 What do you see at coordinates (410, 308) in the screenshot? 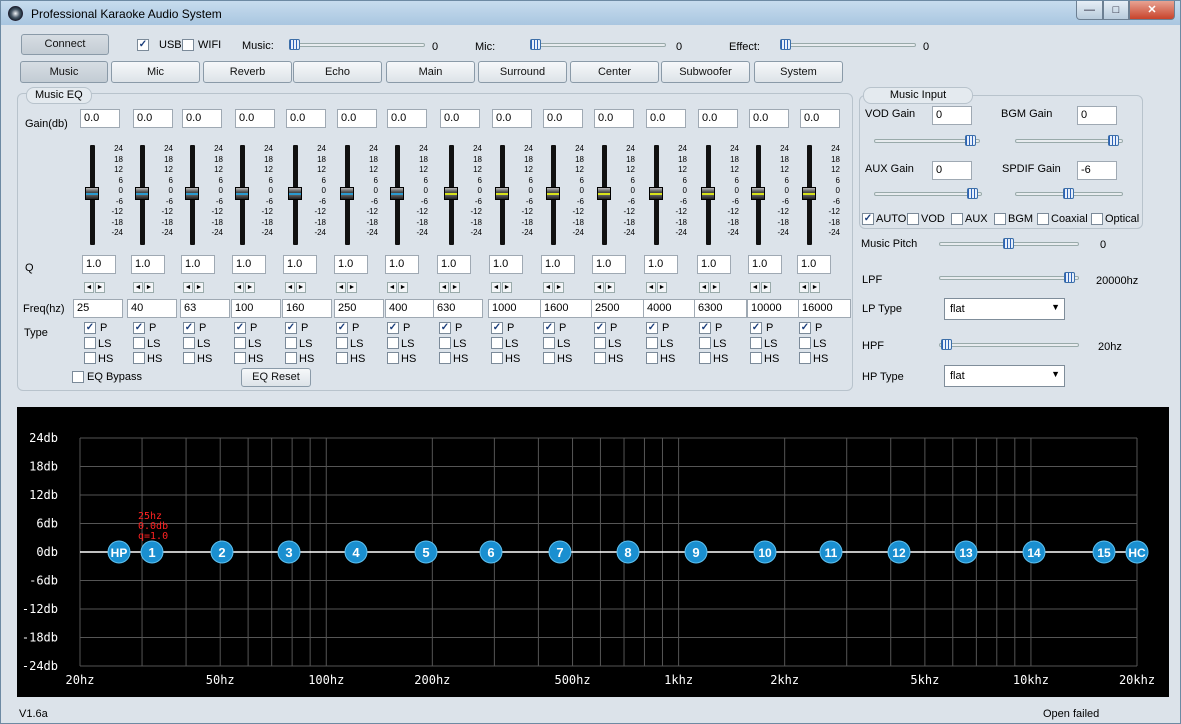
I see `eq-freq-field: 400` at bounding box center [410, 308].